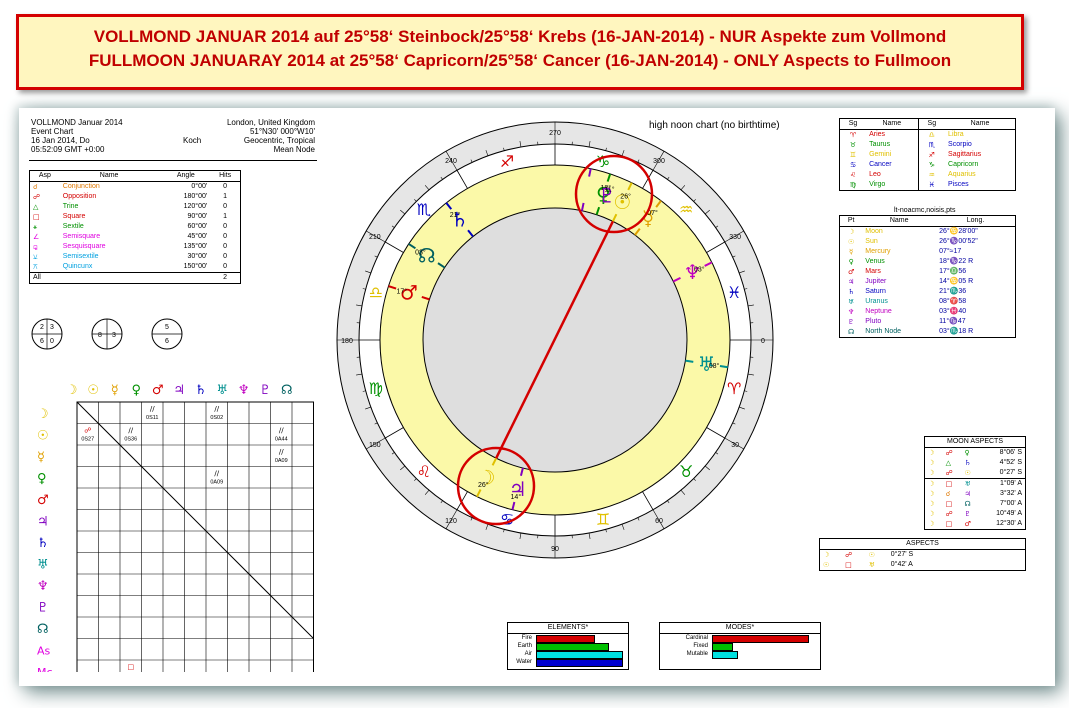 The height and width of the screenshot is (708, 1069). Describe the element at coordinates (35, 247) in the screenshot. I see `aspect-symbol-icon: ⚼` at that location.